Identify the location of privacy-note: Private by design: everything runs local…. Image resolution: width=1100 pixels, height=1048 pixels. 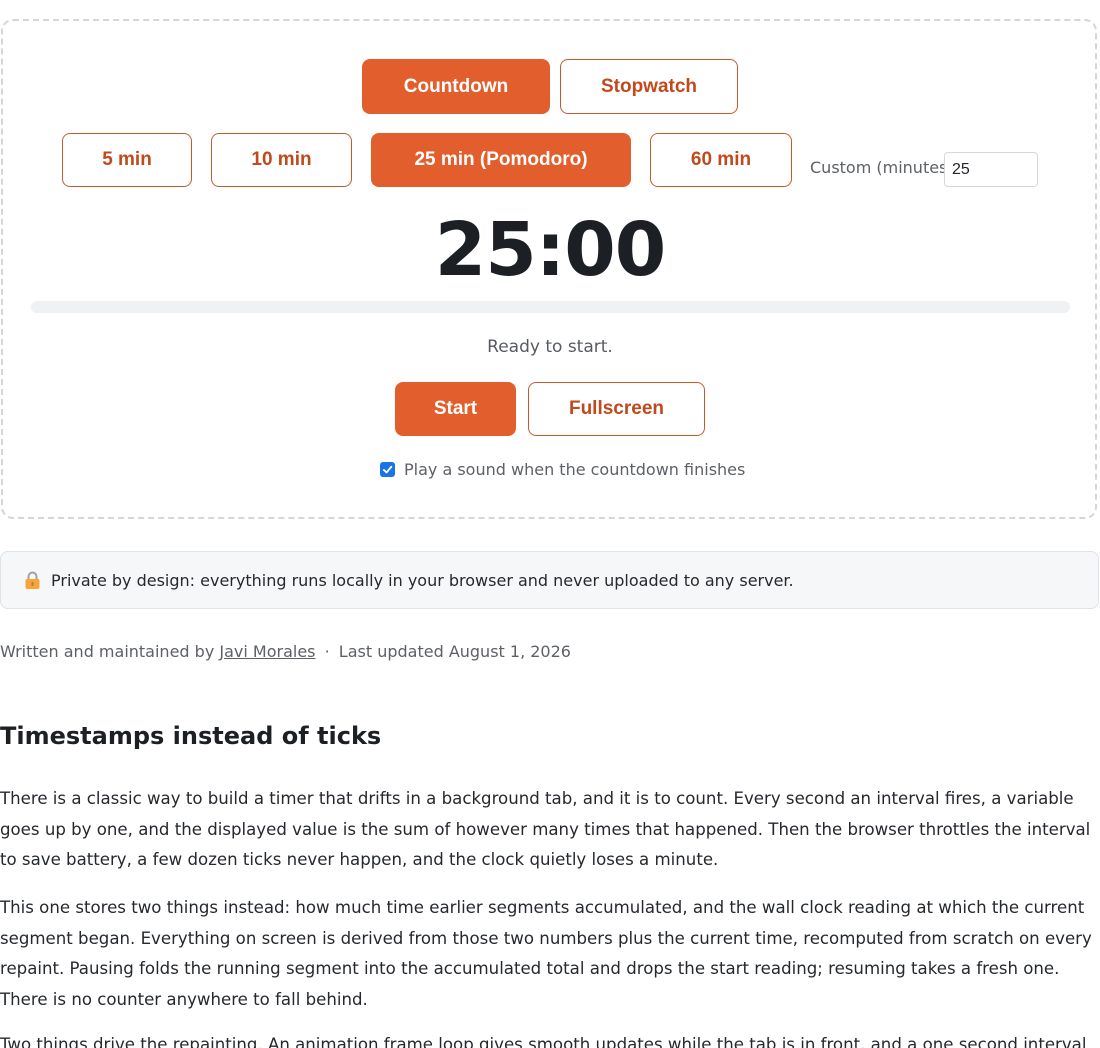
(549, 580).